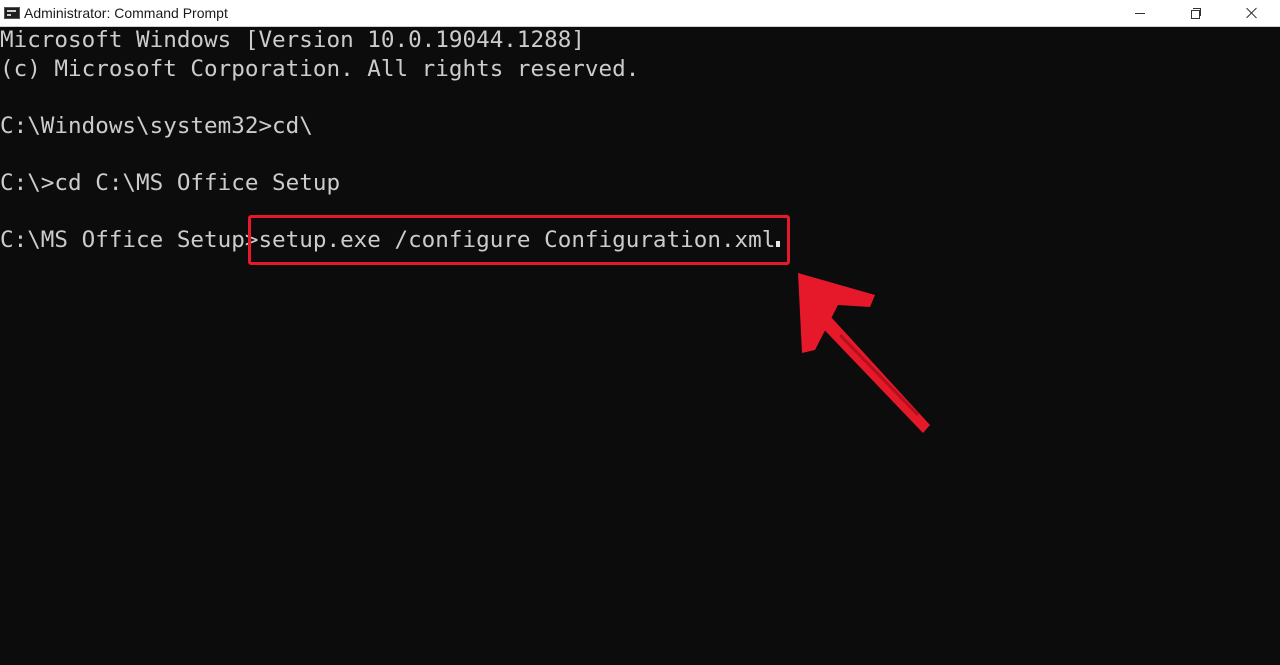  I want to click on console-line-cd-setup: C:\>cd C:\MS Office Setup, so click(170, 182).